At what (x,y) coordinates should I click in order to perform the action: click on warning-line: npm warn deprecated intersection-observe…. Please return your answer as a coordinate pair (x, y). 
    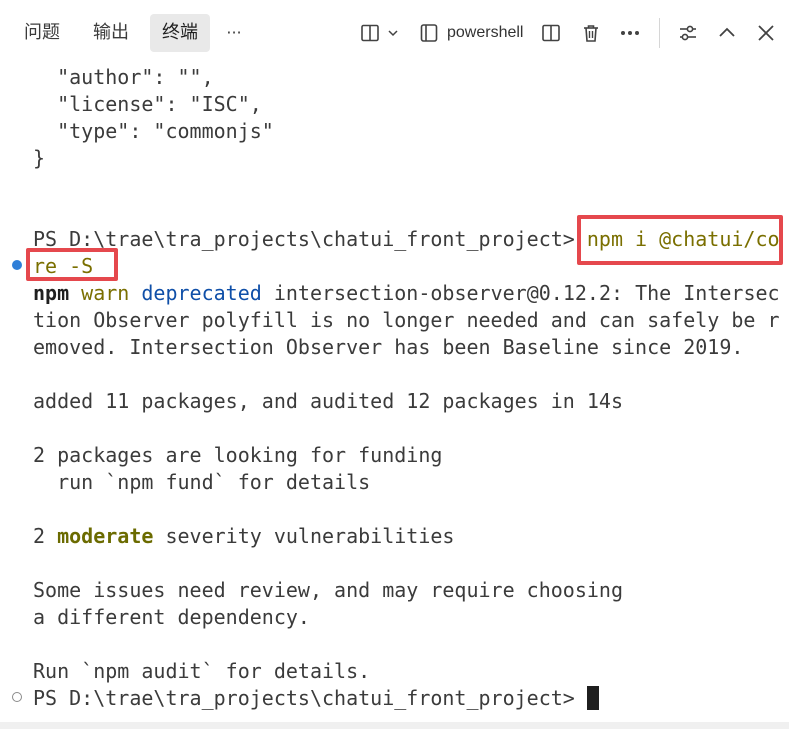
    Looking at the image, I should click on (406, 293).